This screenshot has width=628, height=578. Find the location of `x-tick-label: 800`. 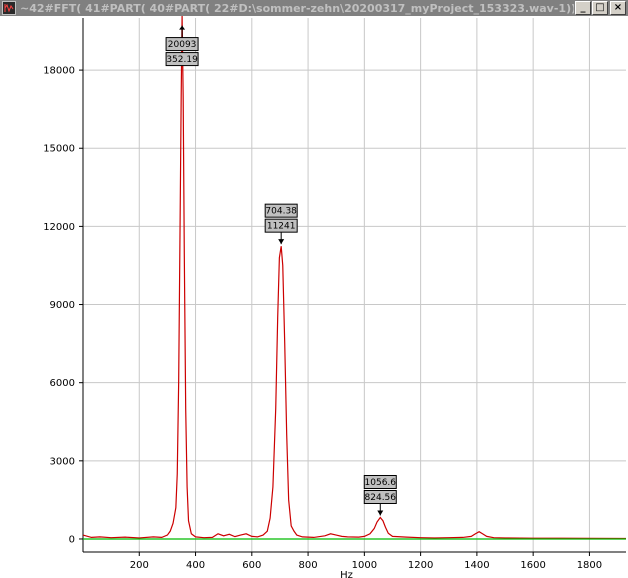

x-tick-label: 800 is located at coordinates (308, 565).